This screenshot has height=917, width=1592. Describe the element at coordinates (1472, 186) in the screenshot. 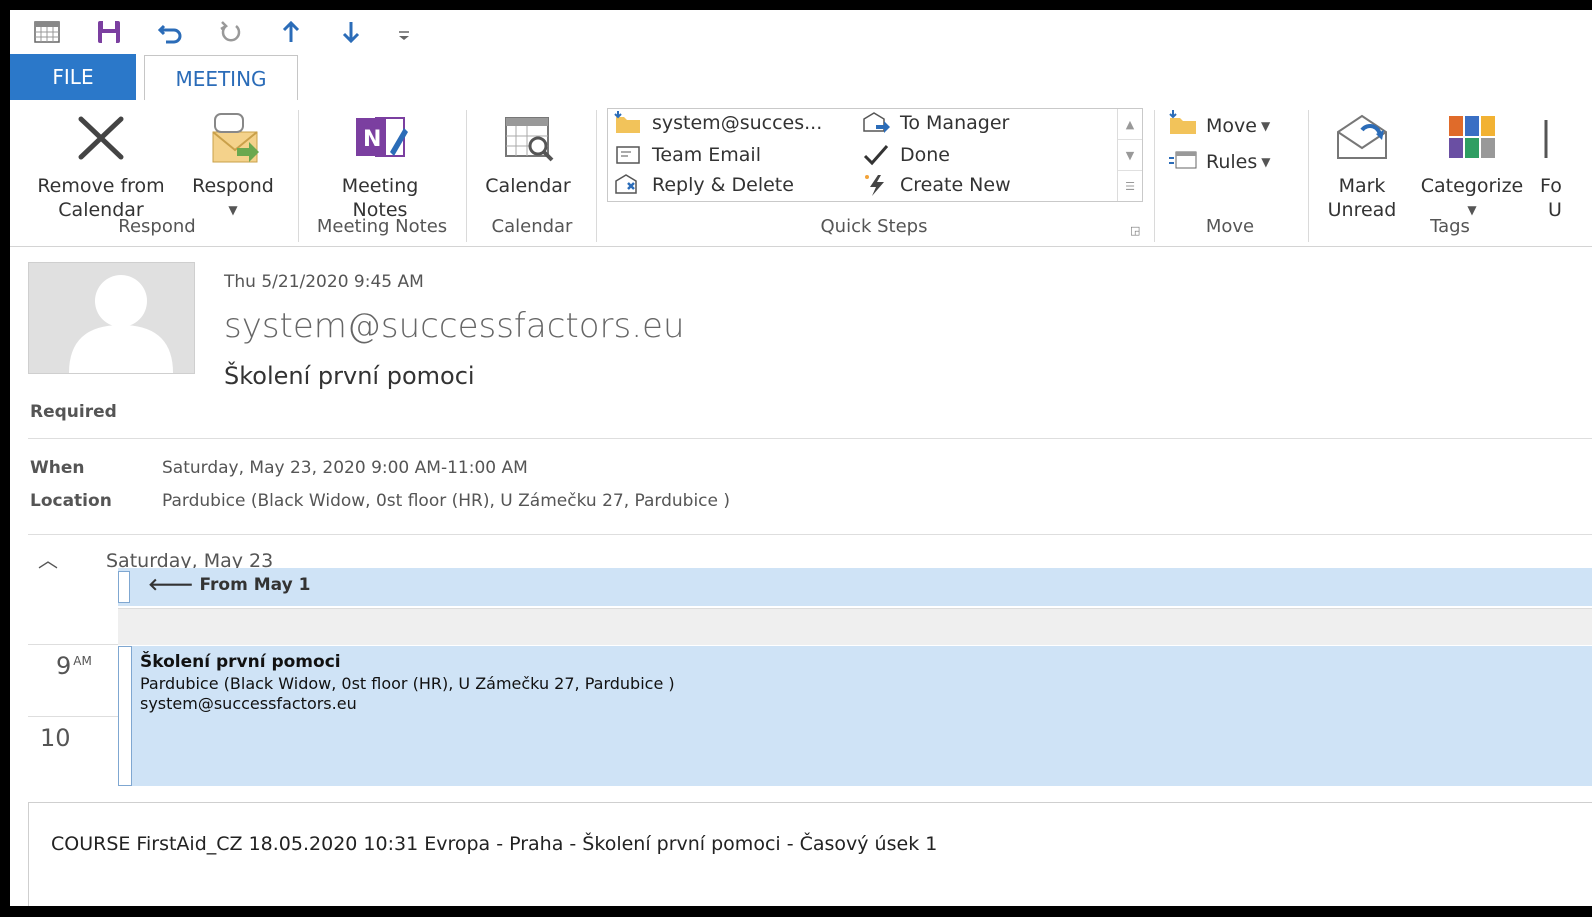

I see `categorize-label: Categorize` at that location.